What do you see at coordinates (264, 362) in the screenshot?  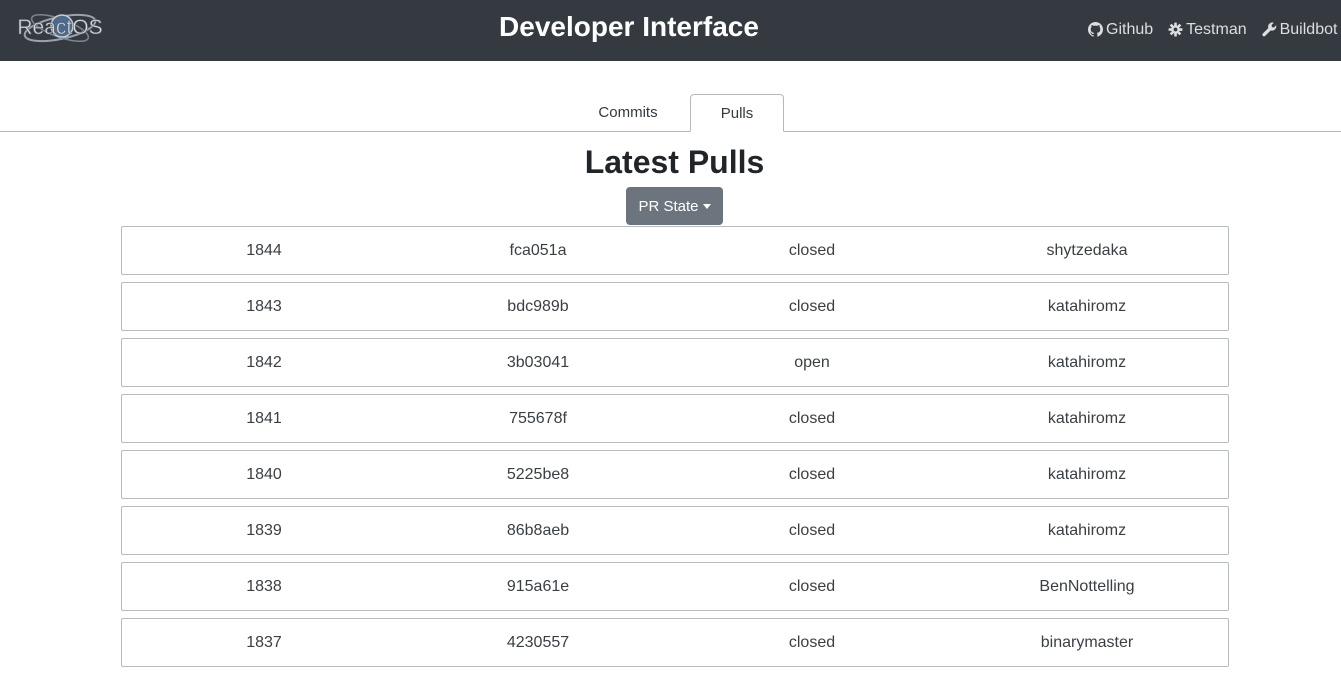 I see `pull-number: 1842` at bounding box center [264, 362].